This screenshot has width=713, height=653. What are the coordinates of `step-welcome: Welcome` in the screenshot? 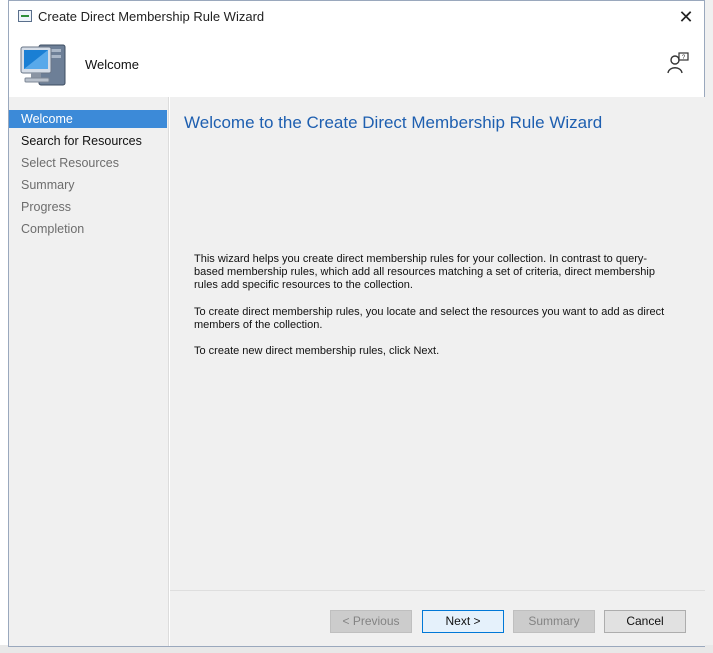 It's located at (88, 119).